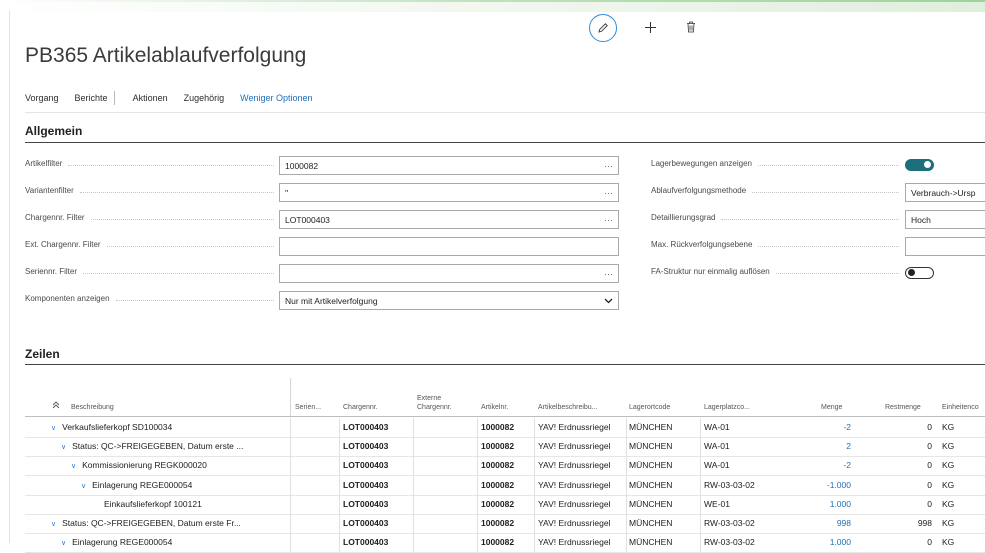 Image resolution: width=985 pixels, height=553 pixels. I want to click on fa-structure-toggle, so click(919, 273).